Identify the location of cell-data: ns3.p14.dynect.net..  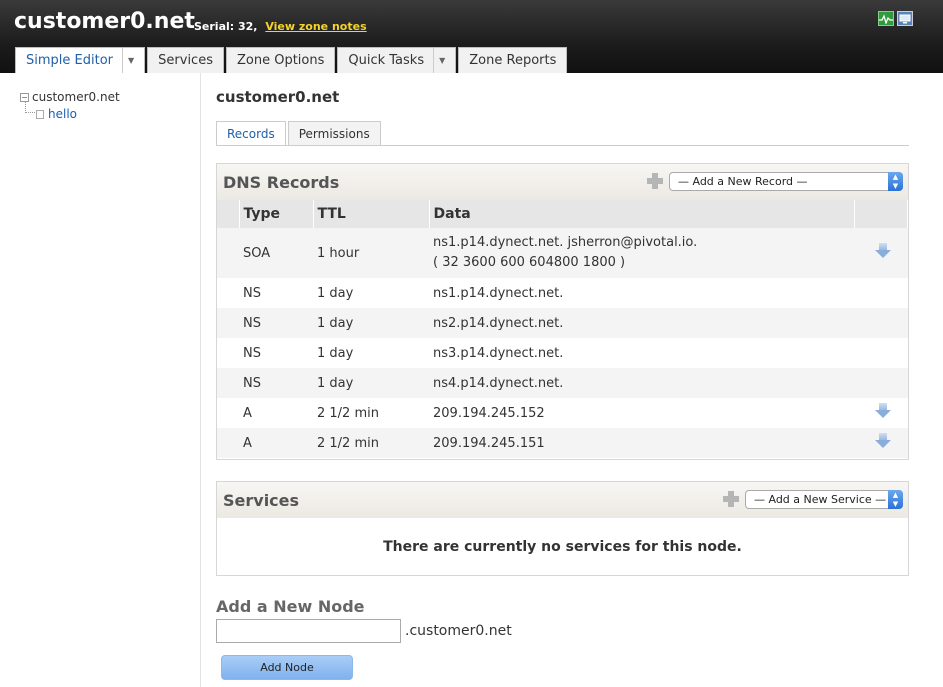
(498, 353).